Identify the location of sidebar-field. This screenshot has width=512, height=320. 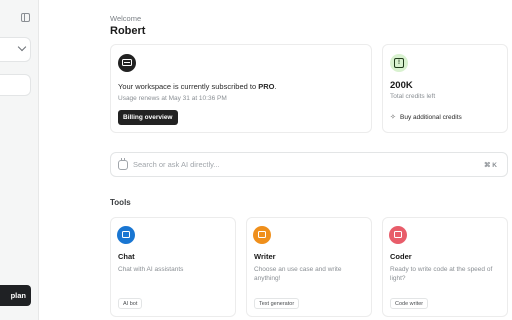
(15, 85).